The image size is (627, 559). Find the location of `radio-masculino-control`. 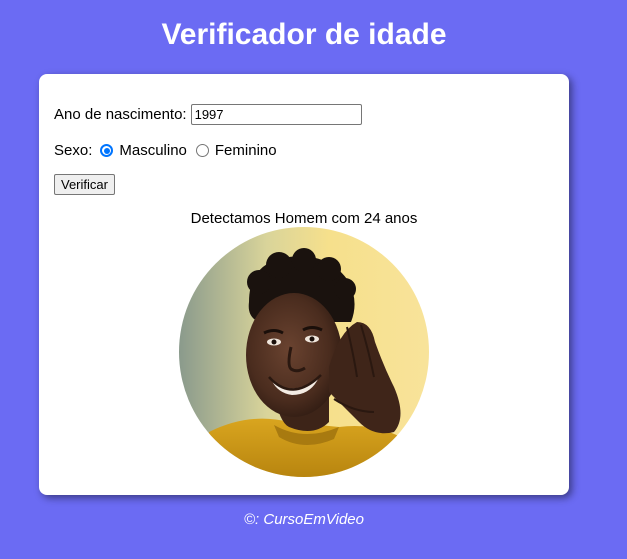

radio-masculino-control is located at coordinates (107, 150).